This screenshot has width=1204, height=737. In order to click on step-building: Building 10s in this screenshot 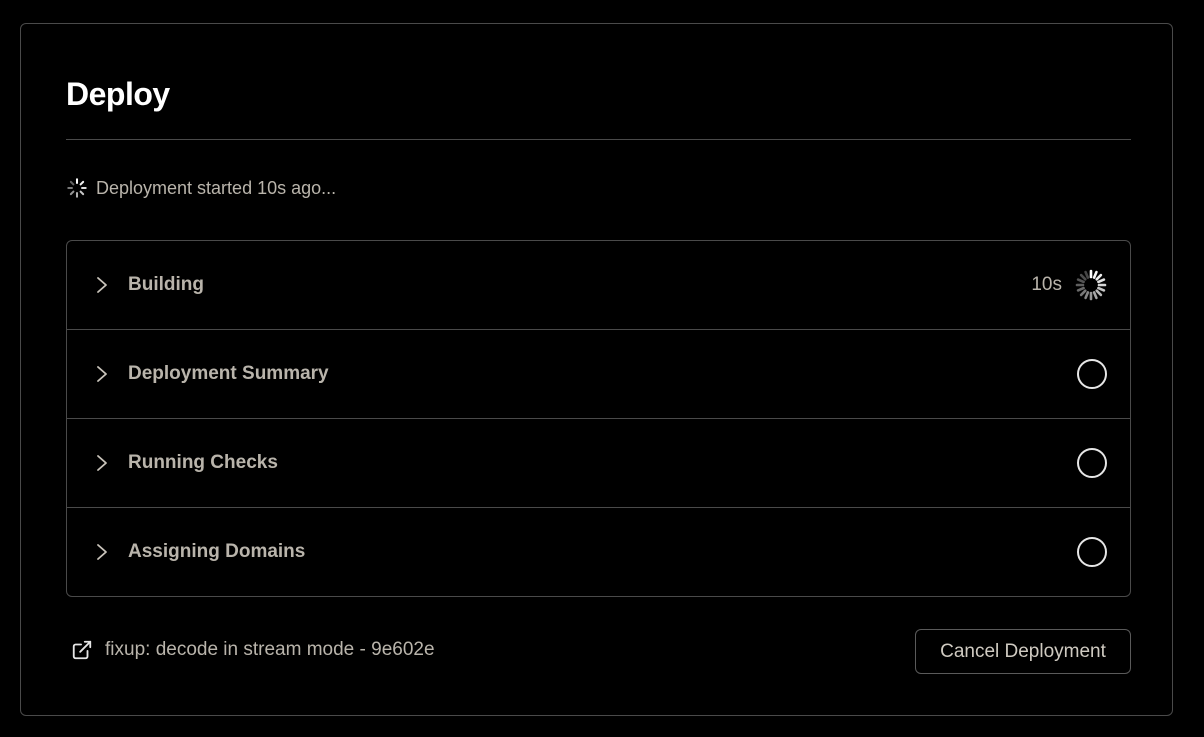, I will do `click(598, 285)`.